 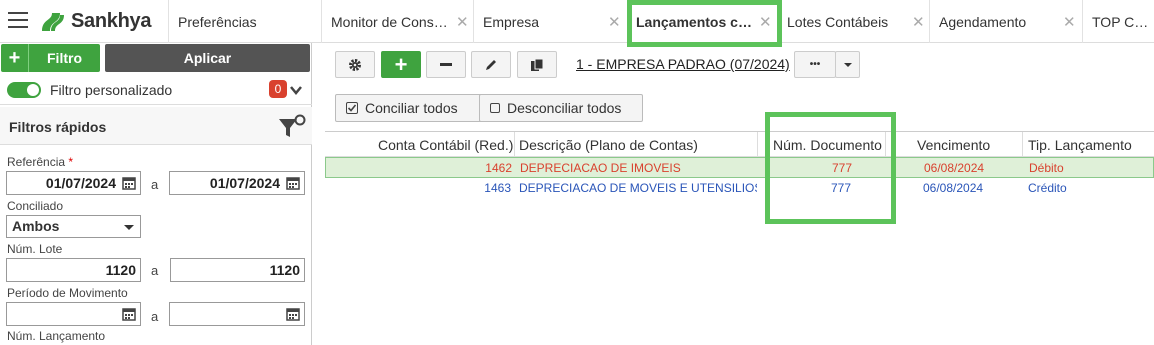 I want to click on checkbox-checked-icon, so click(x=352, y=108).